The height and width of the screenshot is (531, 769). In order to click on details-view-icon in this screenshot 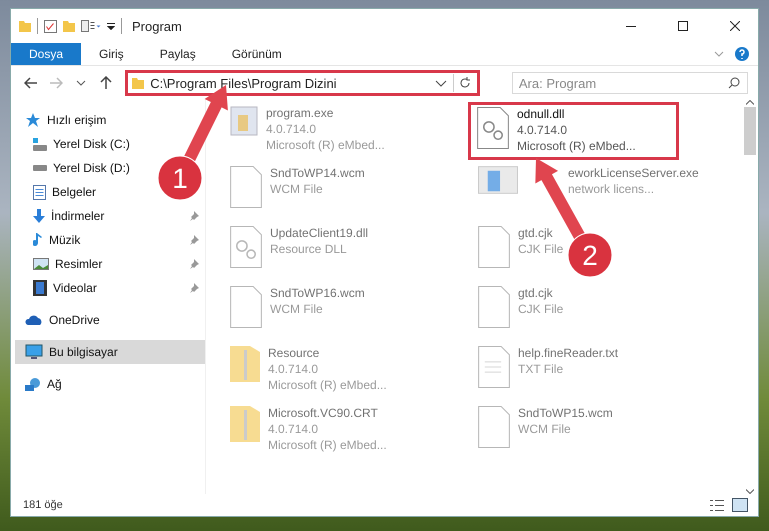, I will do `click(717, 505)`.